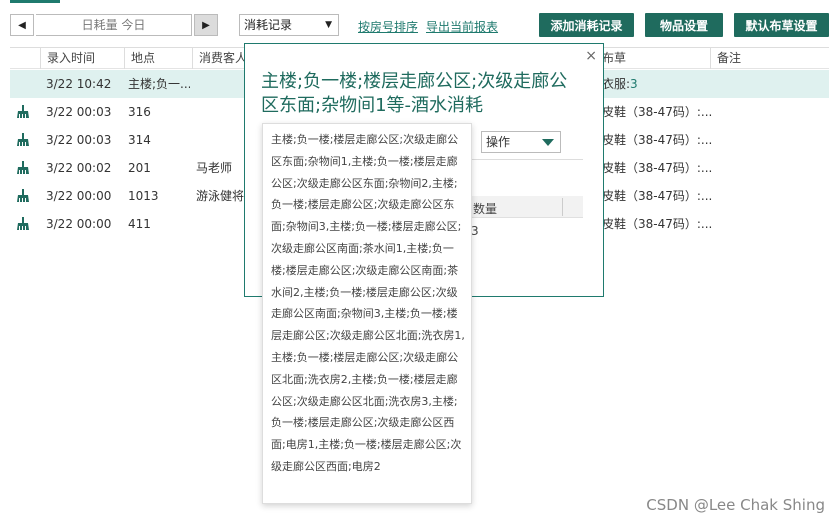 The width and height of the screenshot is (839, 526). What do you see at coordinates (548, 142) in the screenshot?
I see `caret-down-icon` at bounding box center [548, 142].